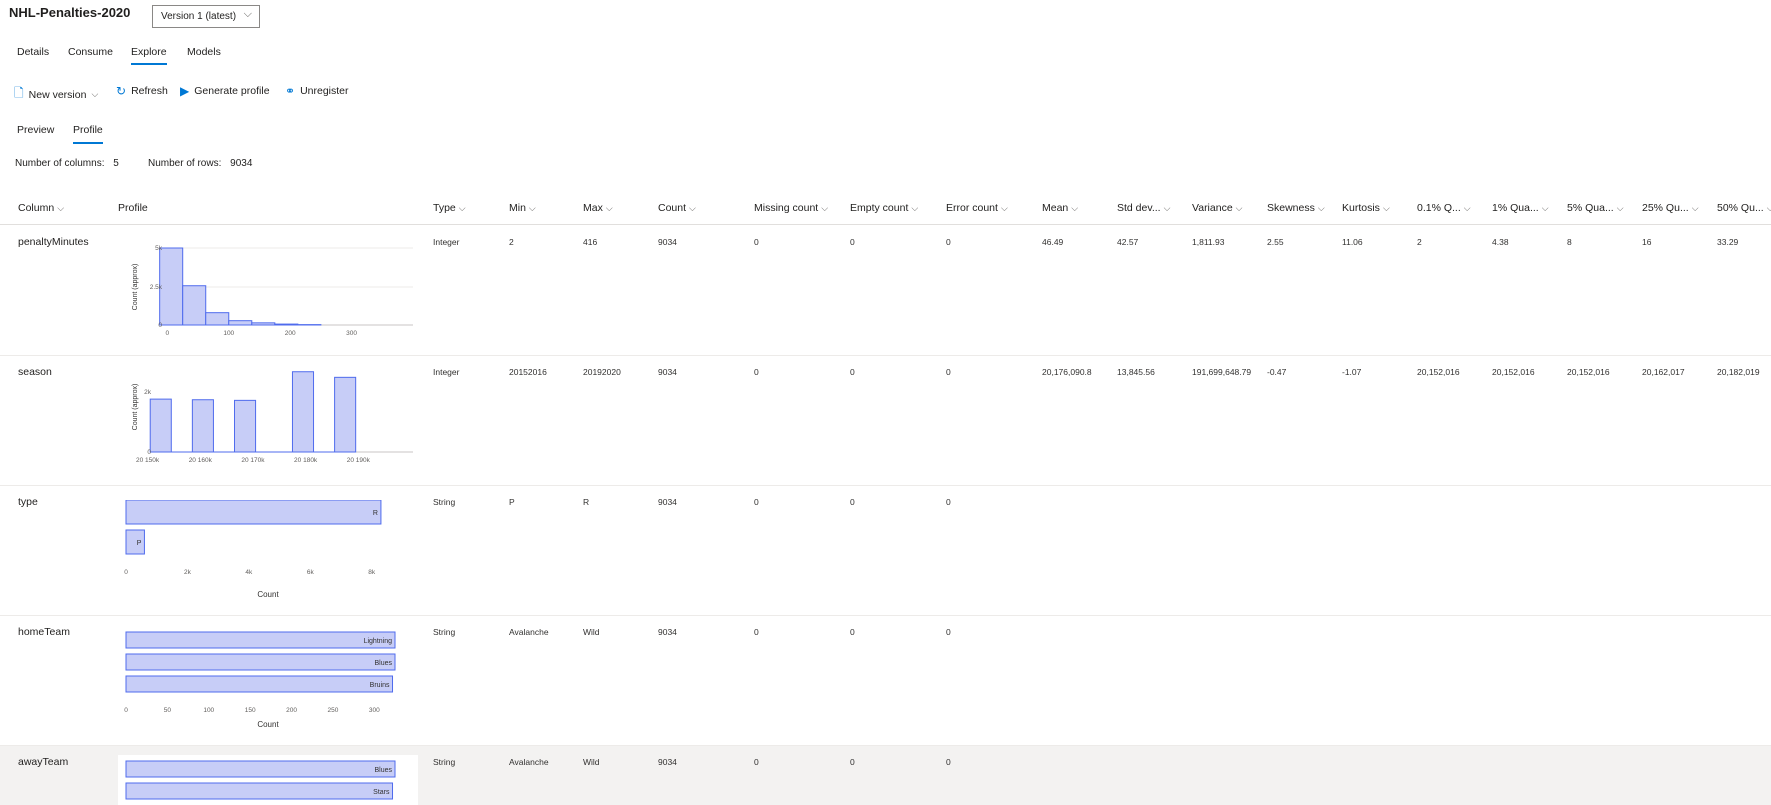  I want to click on cell-q1: 20,152,016, so click(1513, 372).